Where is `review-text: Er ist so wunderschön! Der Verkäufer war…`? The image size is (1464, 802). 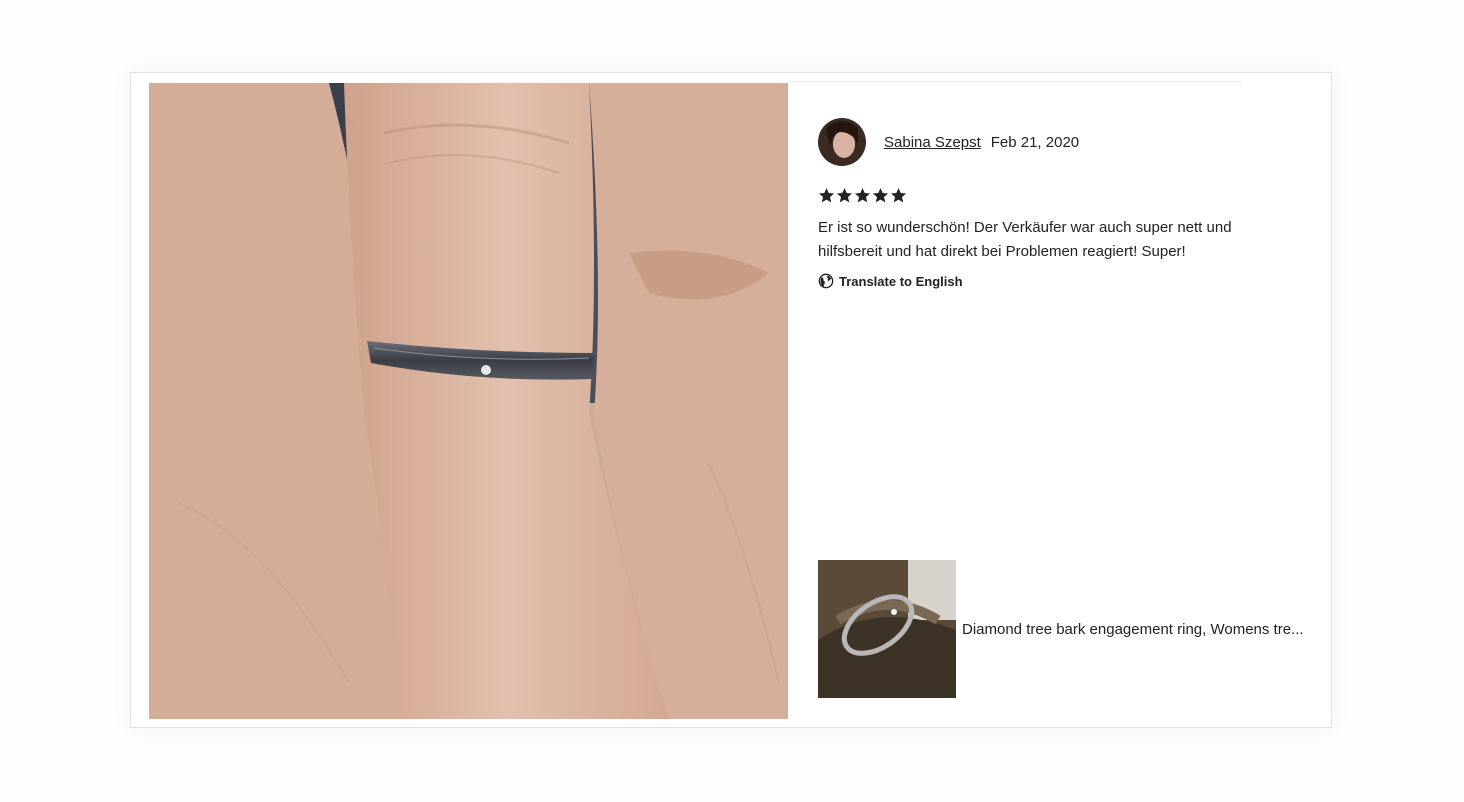
review-text: Er ist so wunderschön! Der Verkäufer war… is located at coordinates (1025, 239).